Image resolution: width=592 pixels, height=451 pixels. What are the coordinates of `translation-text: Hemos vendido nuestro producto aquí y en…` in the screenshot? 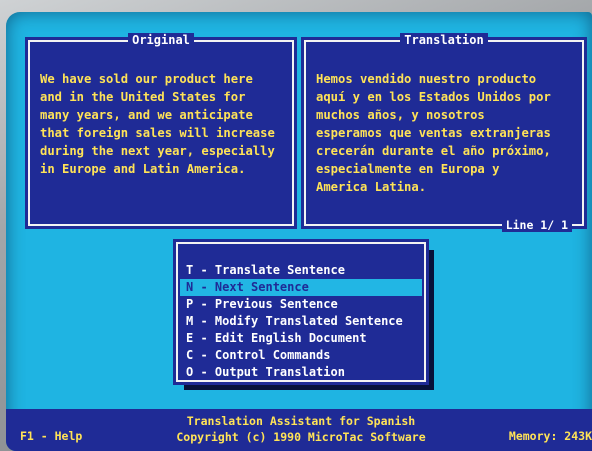 It's located at (445, 133).